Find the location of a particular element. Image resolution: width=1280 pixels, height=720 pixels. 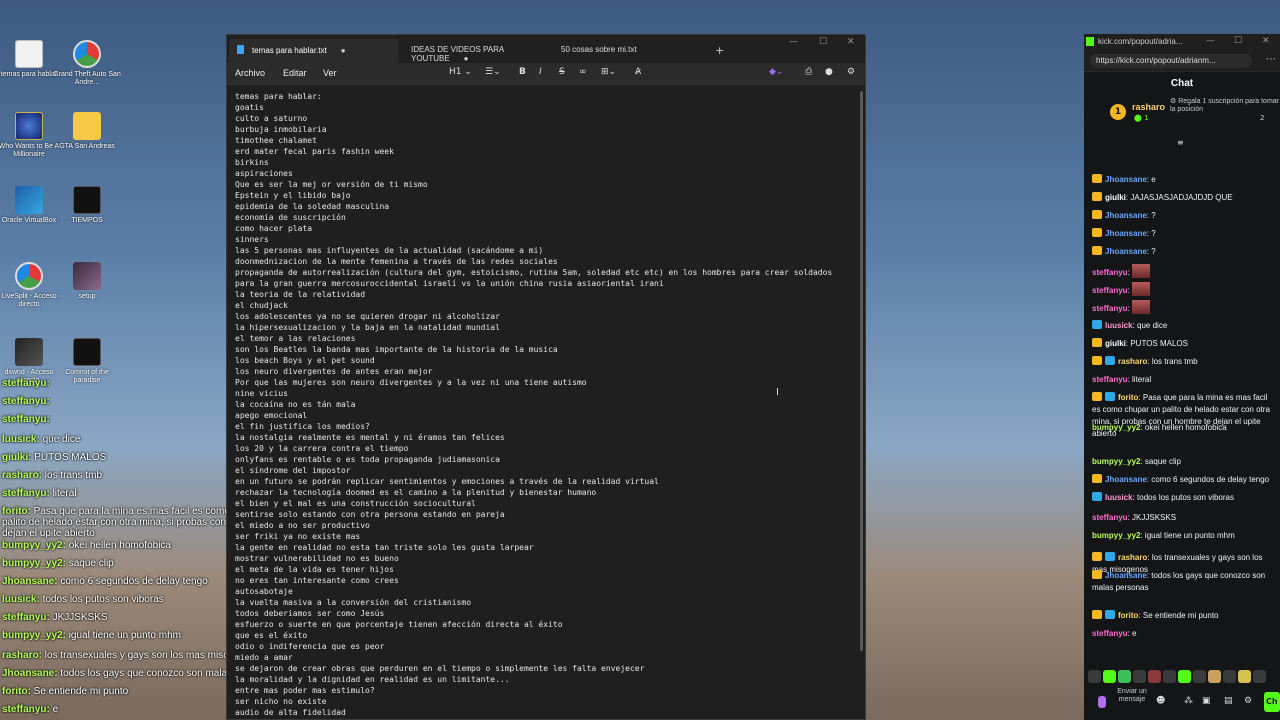

link-icon: ∞ is located at coordinates (583, 72).